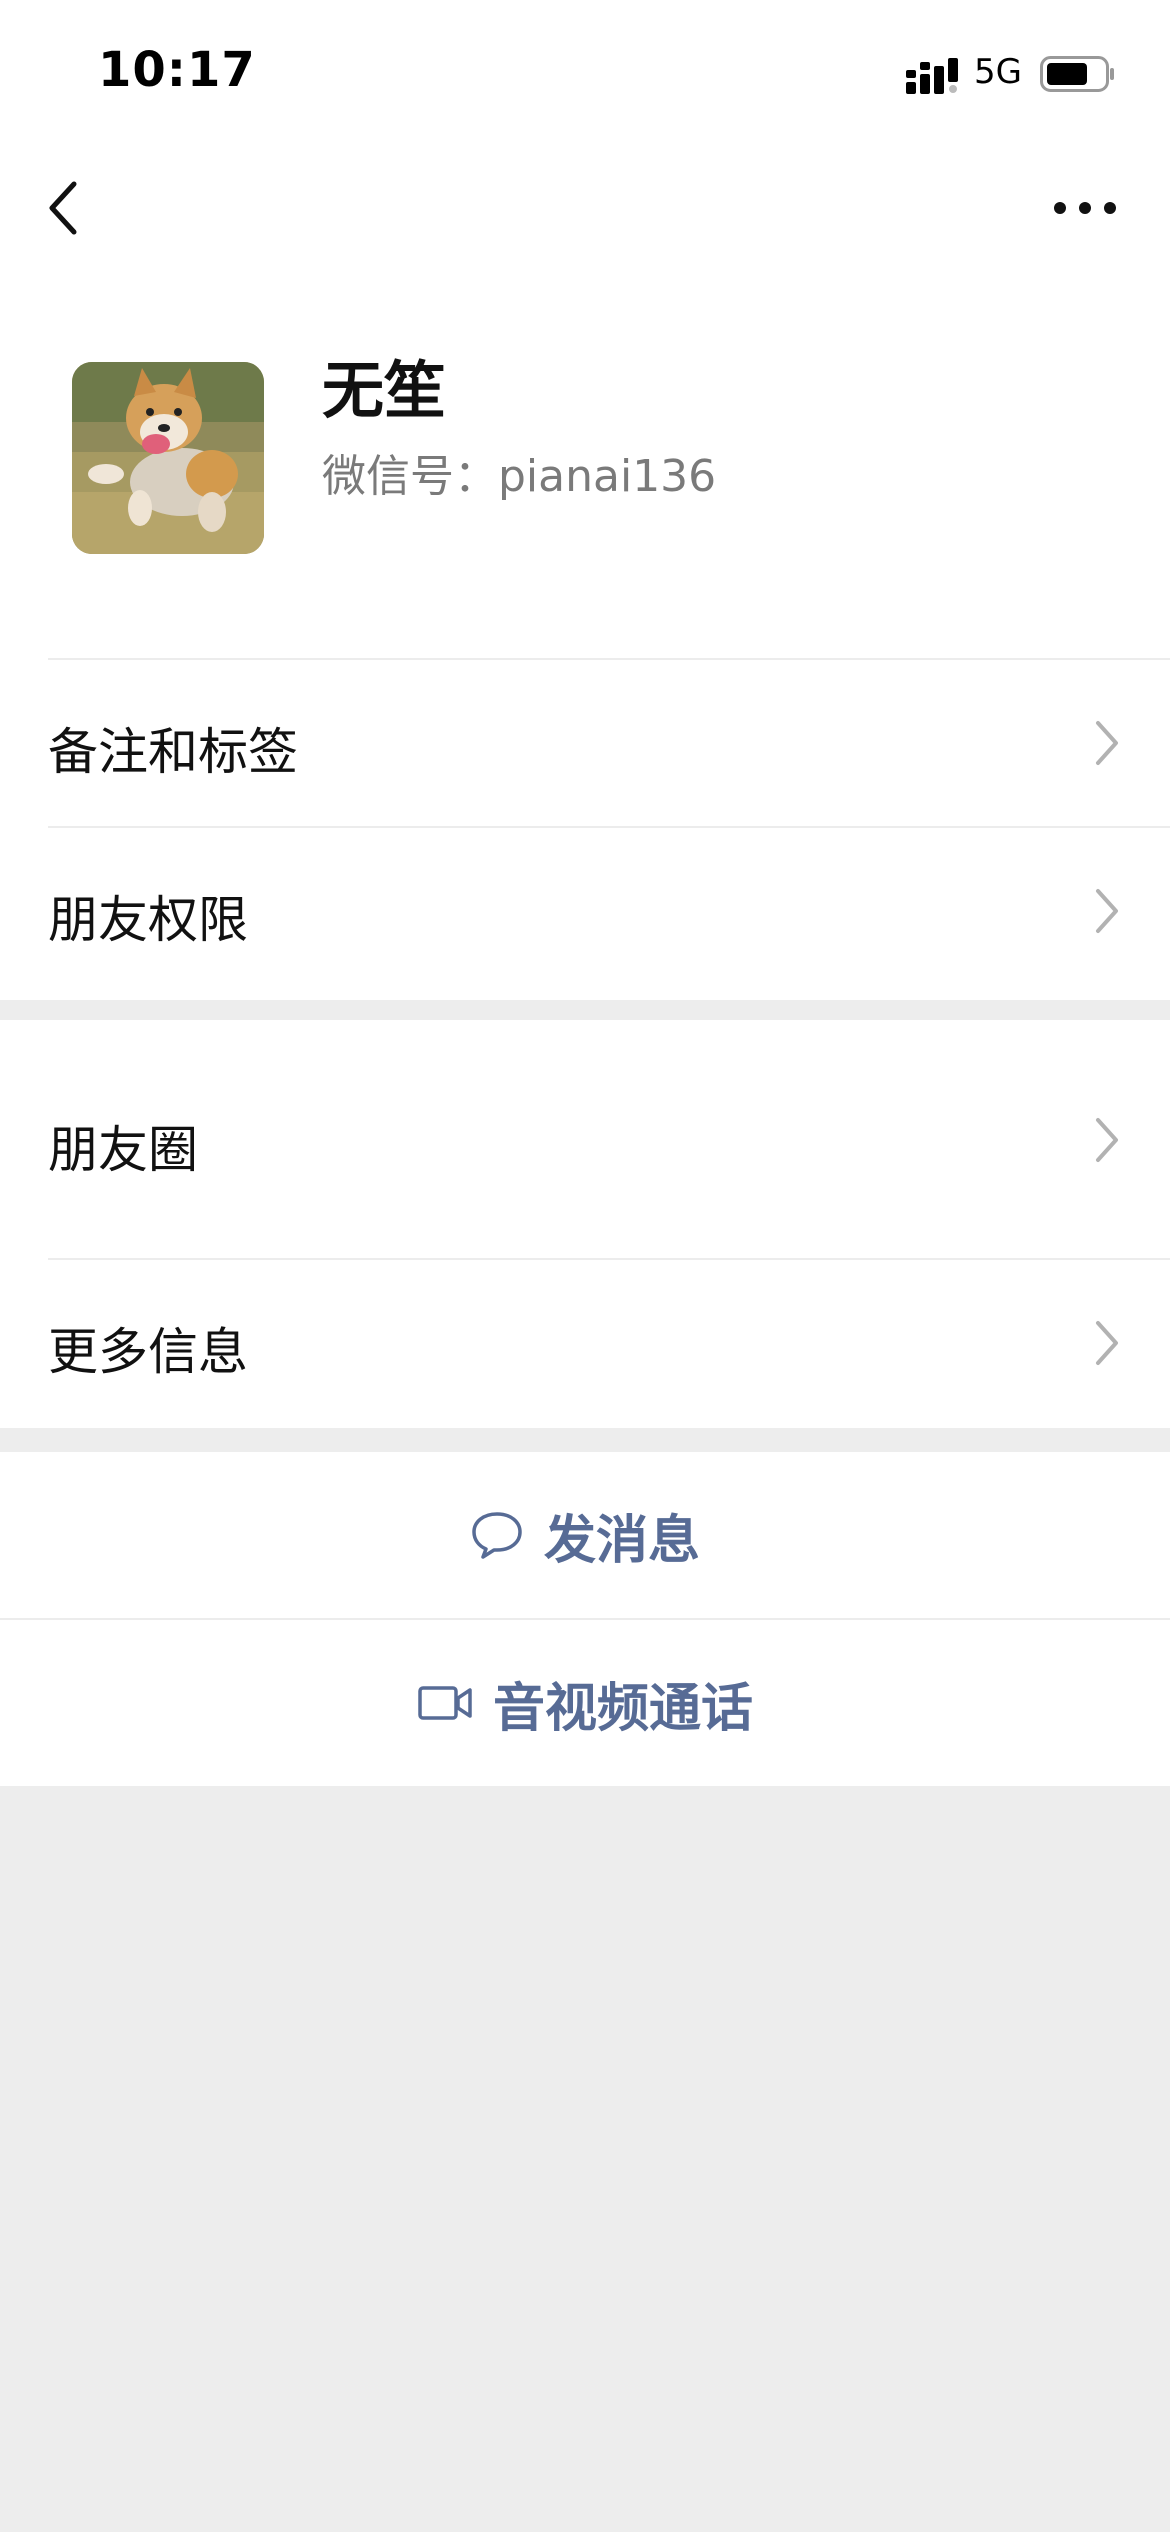  I want to click on video-call-button: 音视频通话, so click(585, 1703).